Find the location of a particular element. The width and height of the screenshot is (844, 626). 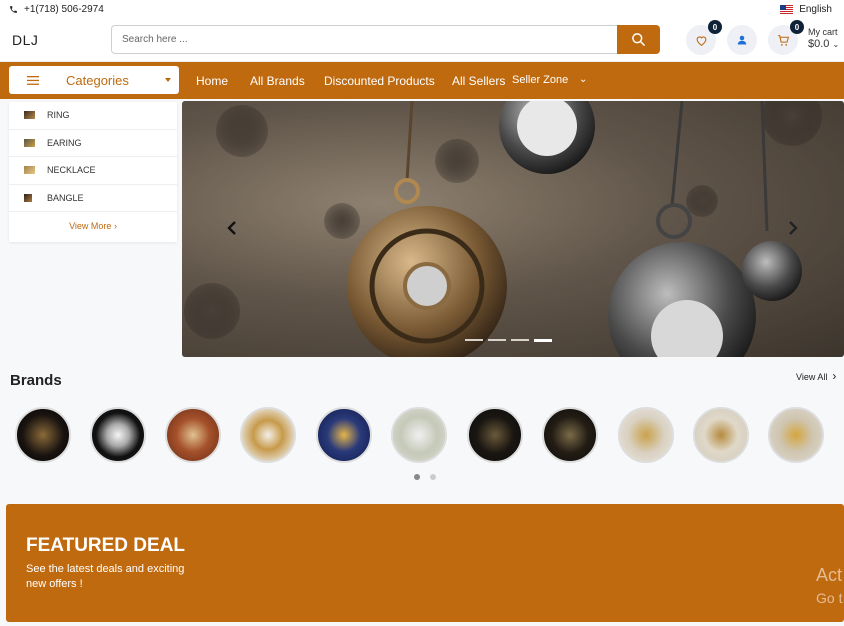

category-label: NECKLACE is located at coordinates (71, 170).